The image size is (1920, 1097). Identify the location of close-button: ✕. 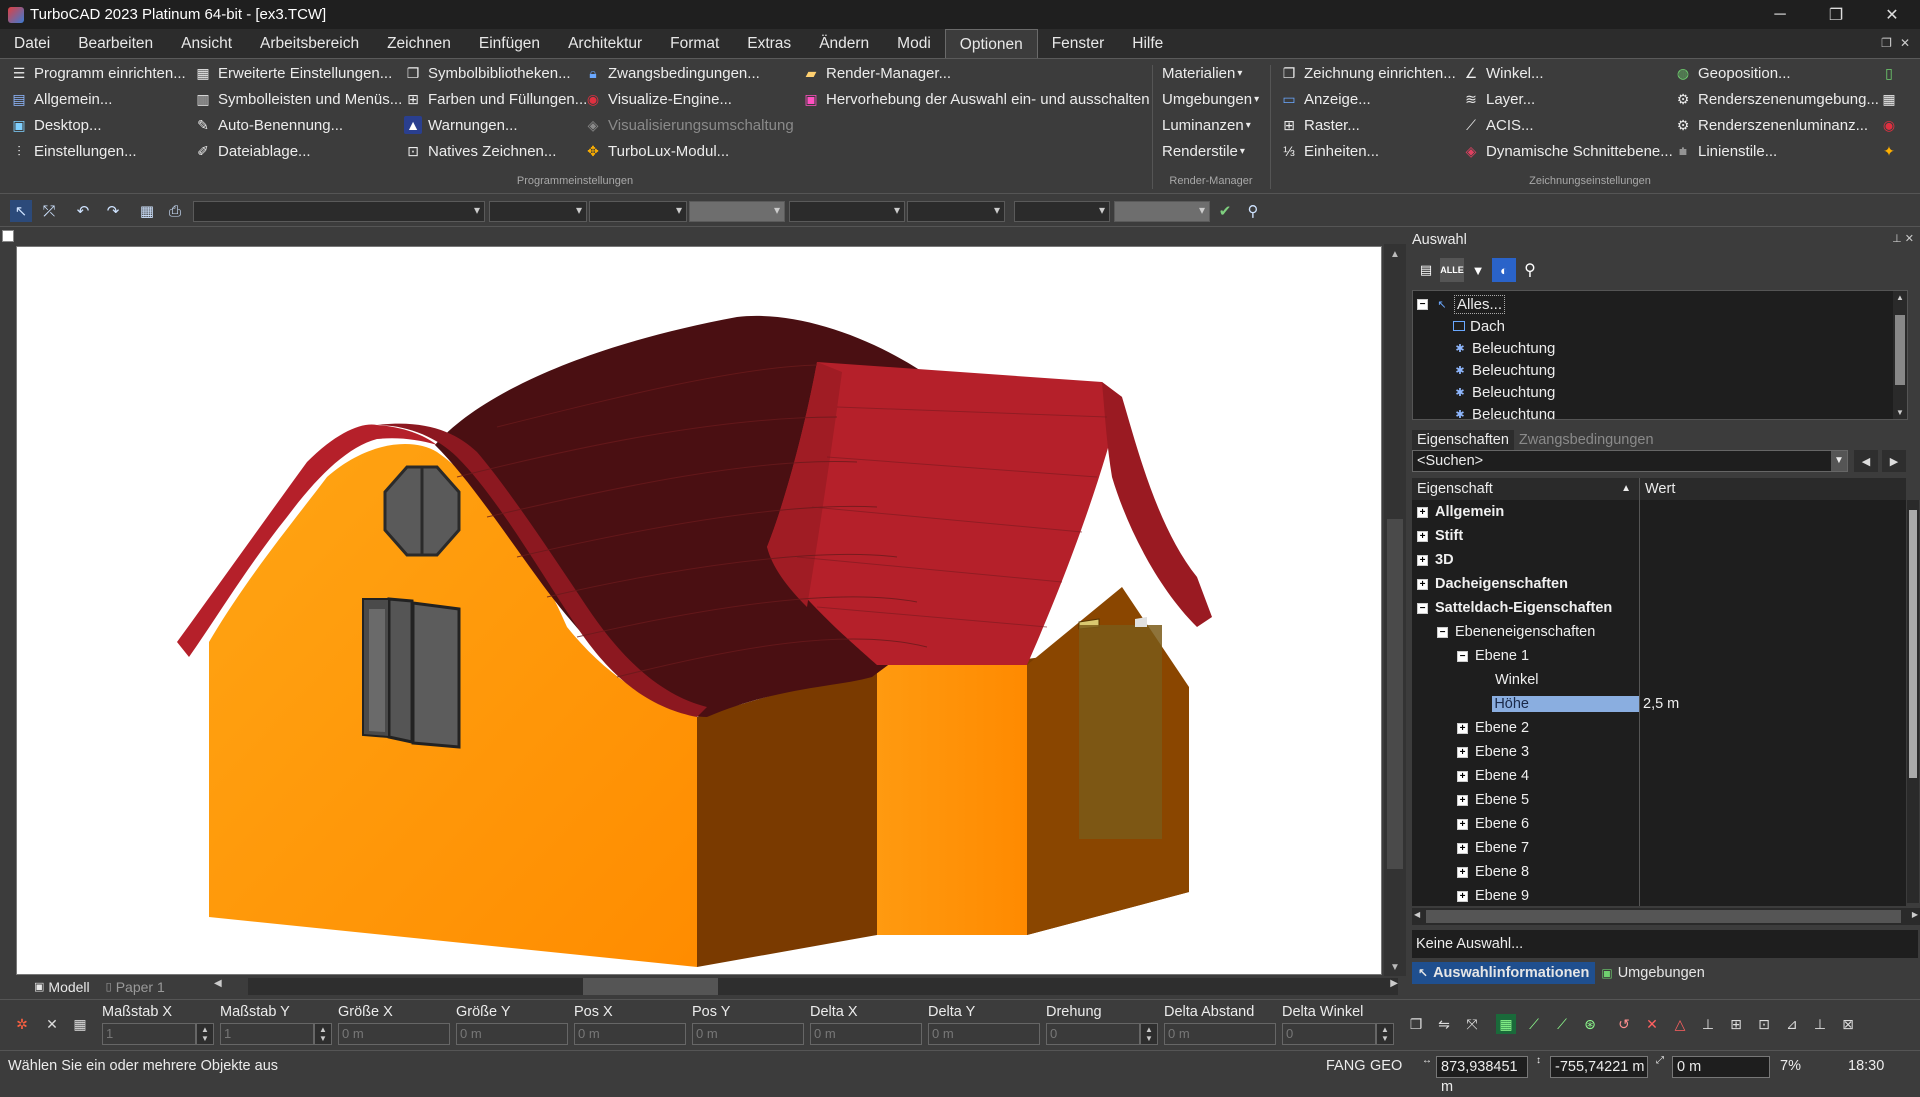
(1892, 14).